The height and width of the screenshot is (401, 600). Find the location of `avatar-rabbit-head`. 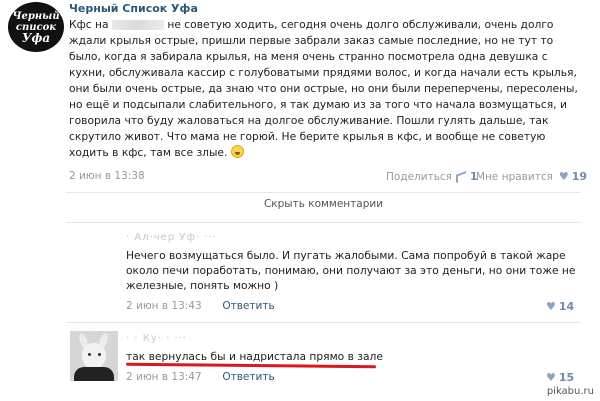

avatar-rabbit-head is located at coordinates (94, 356).